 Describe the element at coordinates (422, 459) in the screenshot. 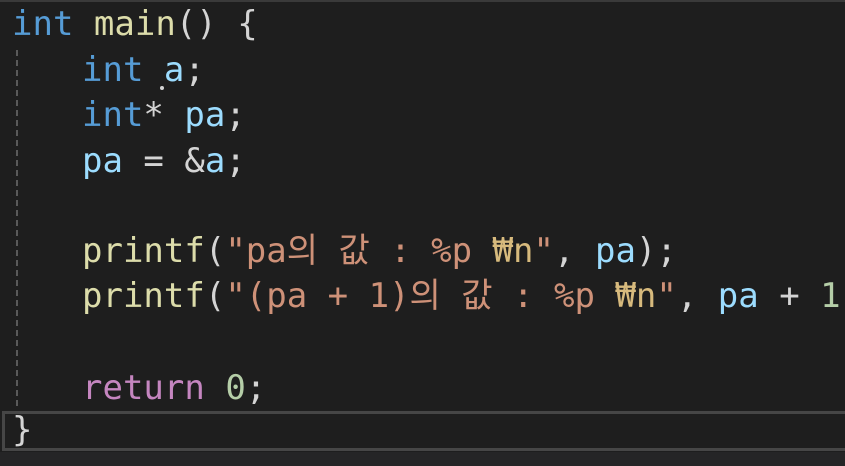

I see `editor-bottom-strip` at that location.